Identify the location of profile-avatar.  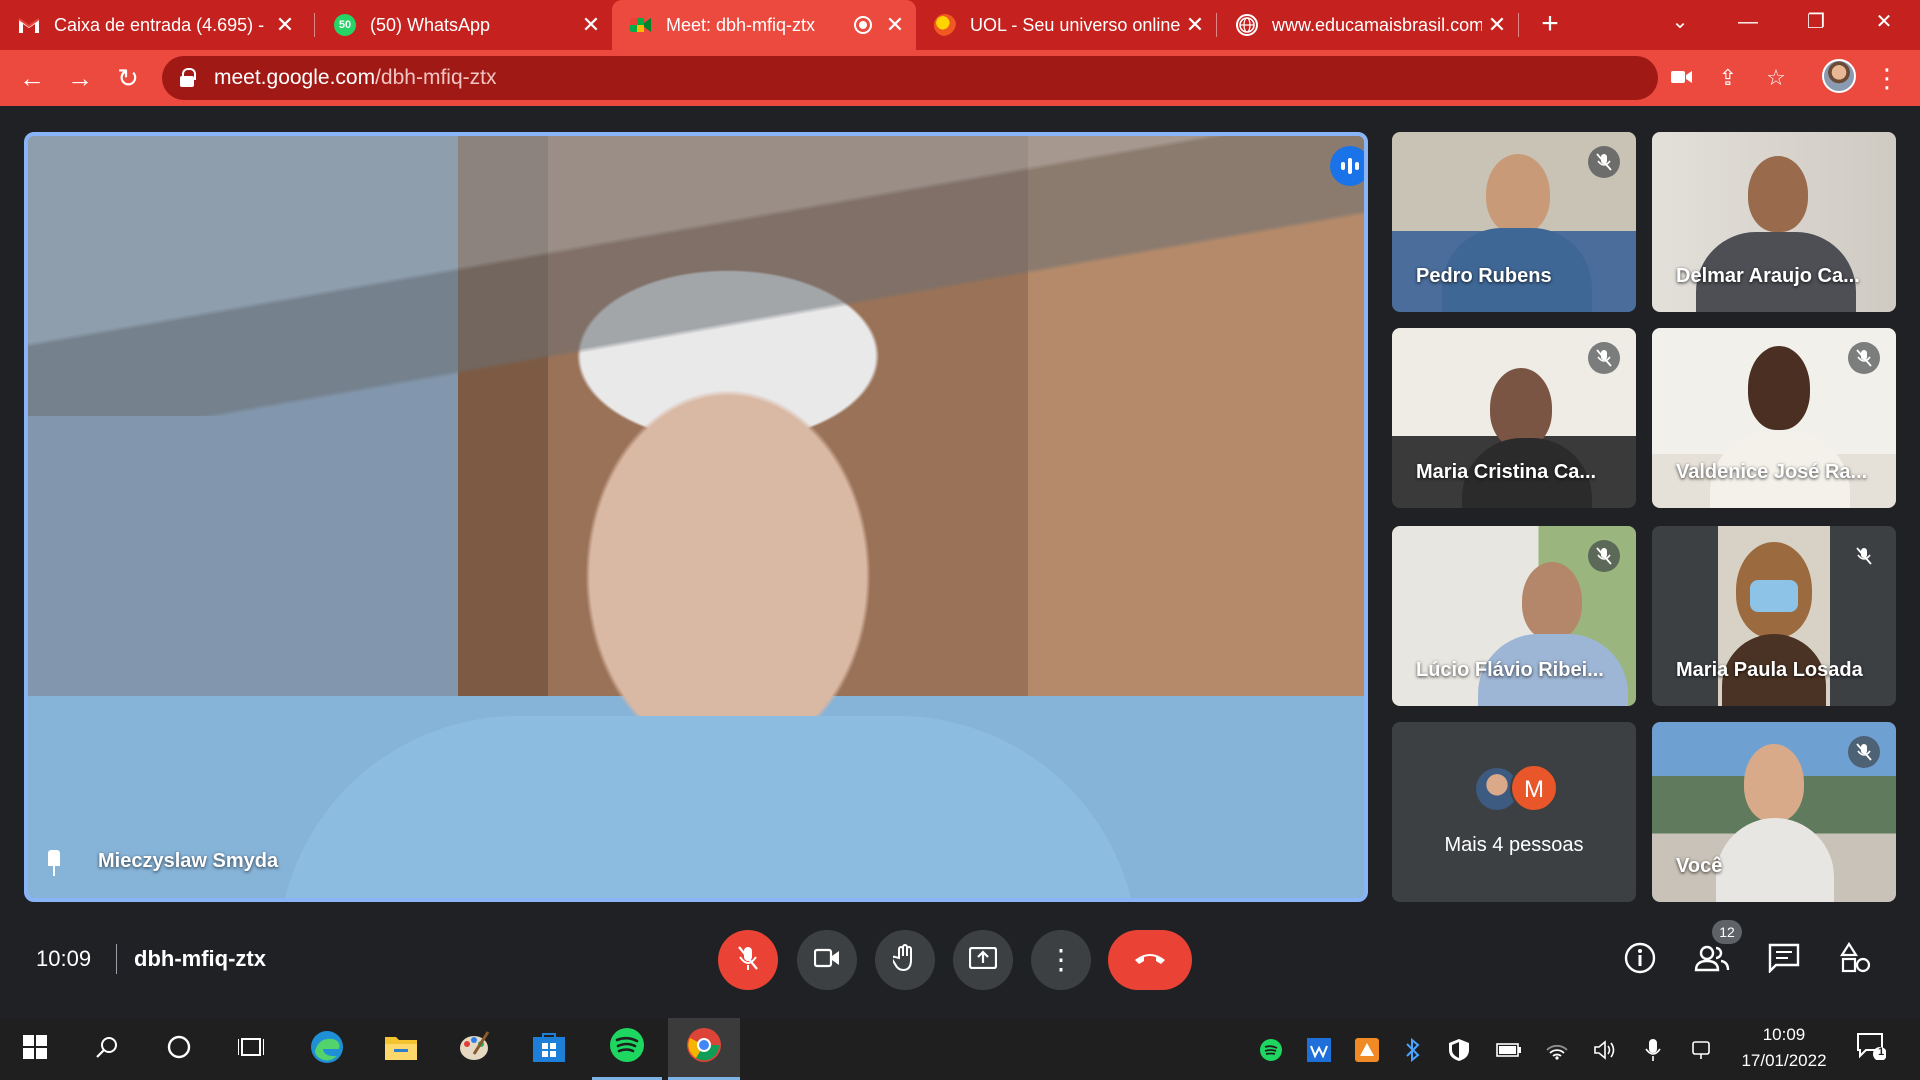
(1839, 76).